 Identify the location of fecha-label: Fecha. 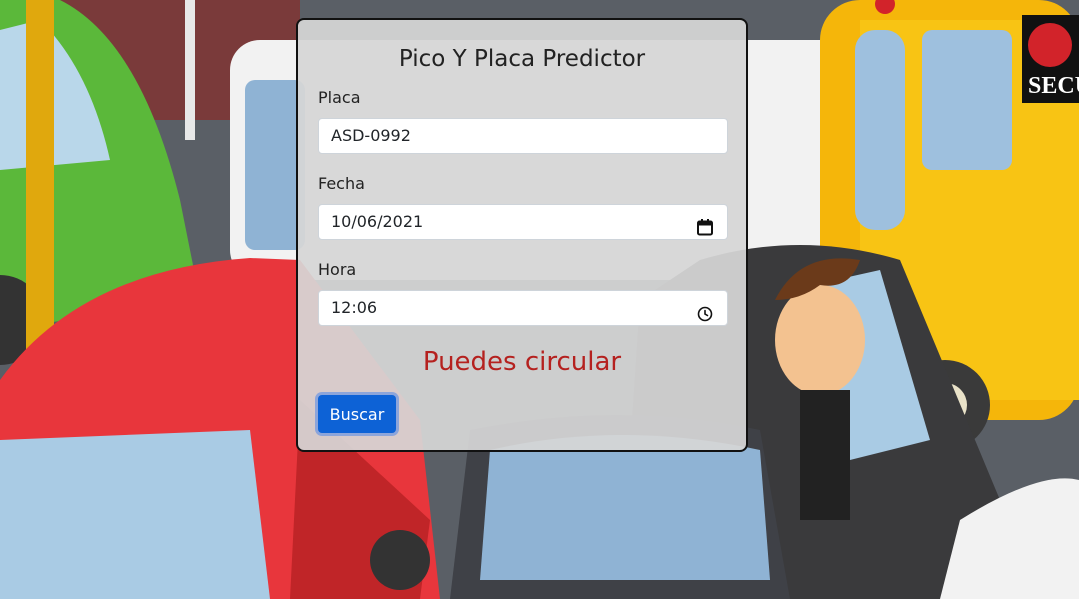
(341, 183).